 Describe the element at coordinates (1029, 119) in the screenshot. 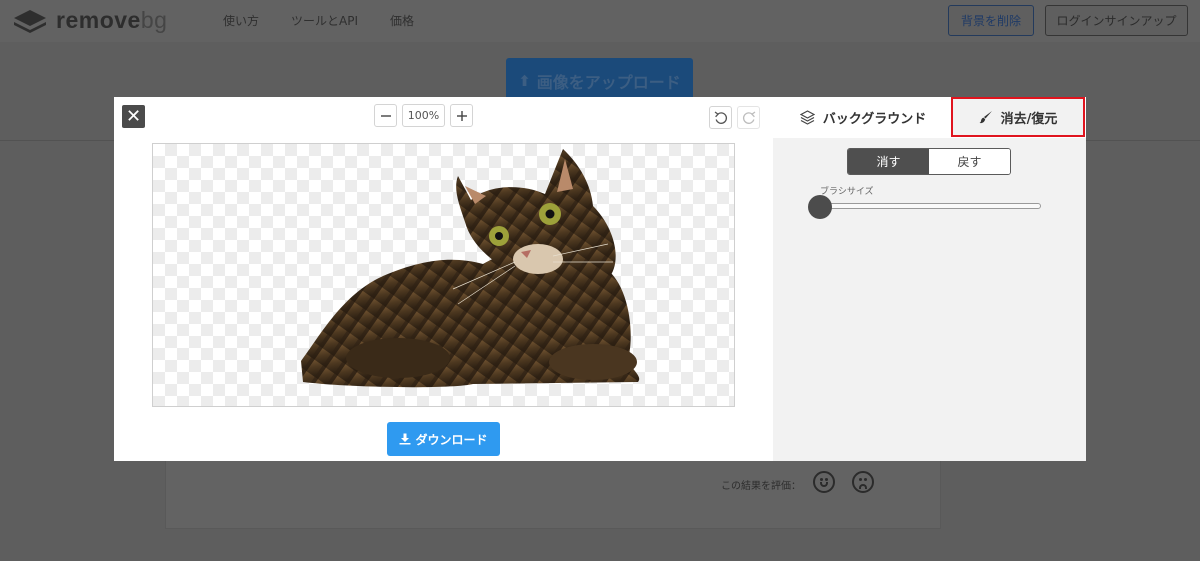

I see `tab-erase-restore-label: 消去/復元` at that location.